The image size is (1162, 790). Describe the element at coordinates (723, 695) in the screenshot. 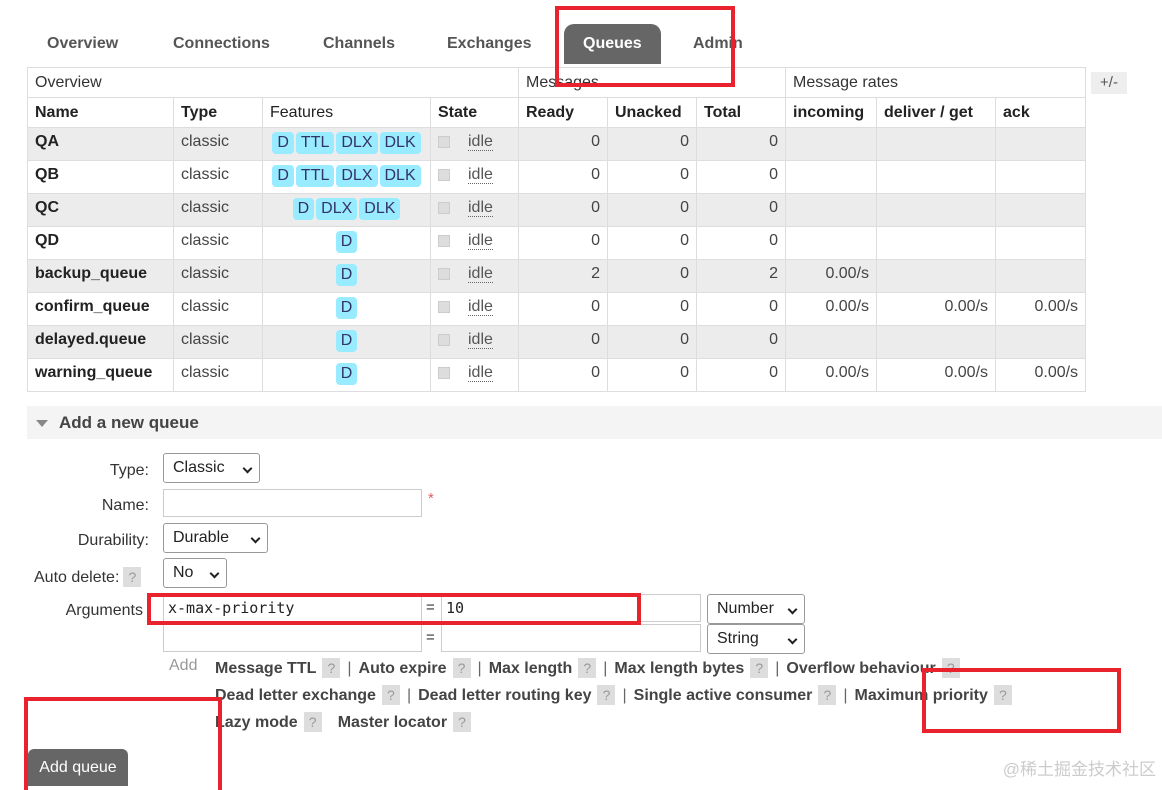

I see `argument-shortcut-link: Single active consumer` at that location.